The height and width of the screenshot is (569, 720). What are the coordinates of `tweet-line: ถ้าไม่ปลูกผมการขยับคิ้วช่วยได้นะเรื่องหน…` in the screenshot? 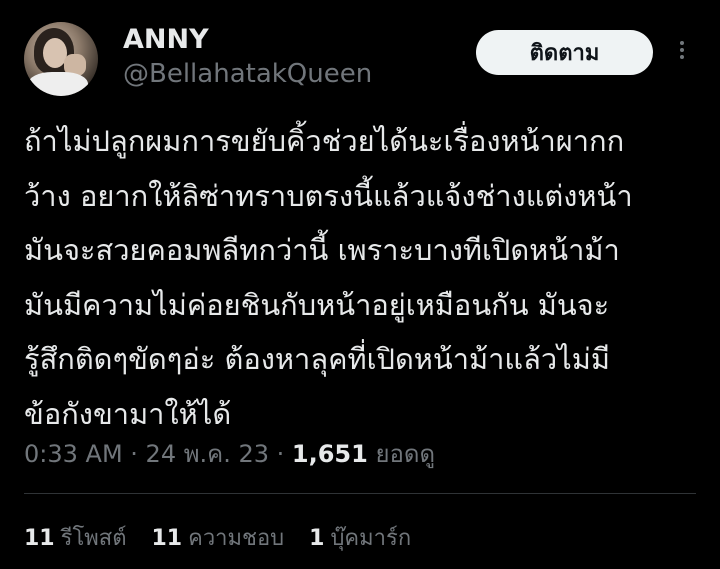 It's located at (324, 141).